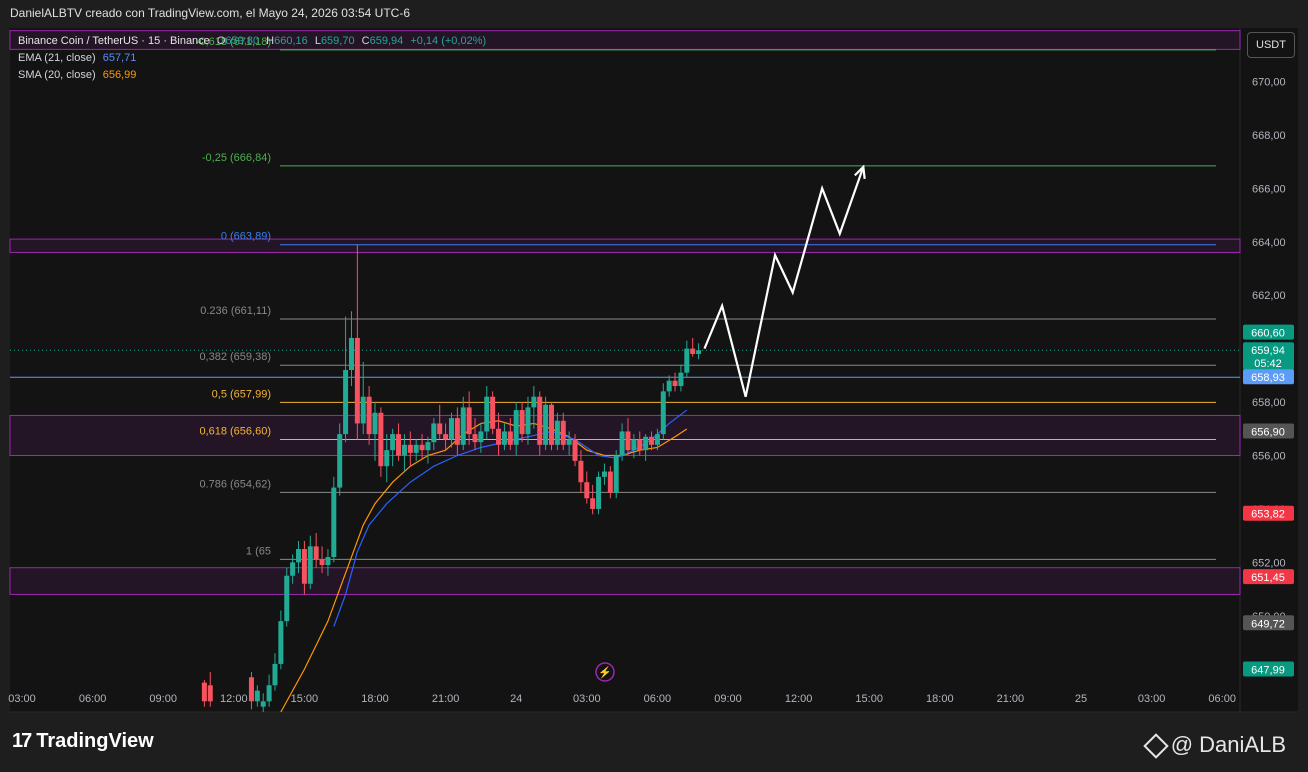 The width and height of the screenshot is (1308, 772). Describe the element at coordinates (1271, 45) in the screenshot. I see `currency-unit-button: USDT` at that location.